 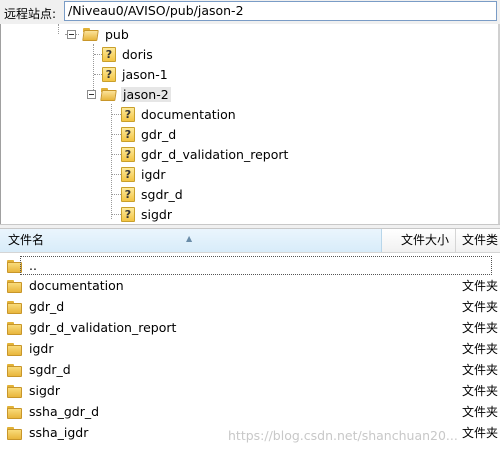 What do you see at coordinates (107, 34) in the screenshot?
I see `tree-node-pub: pub` at bounding box center [107, 34].